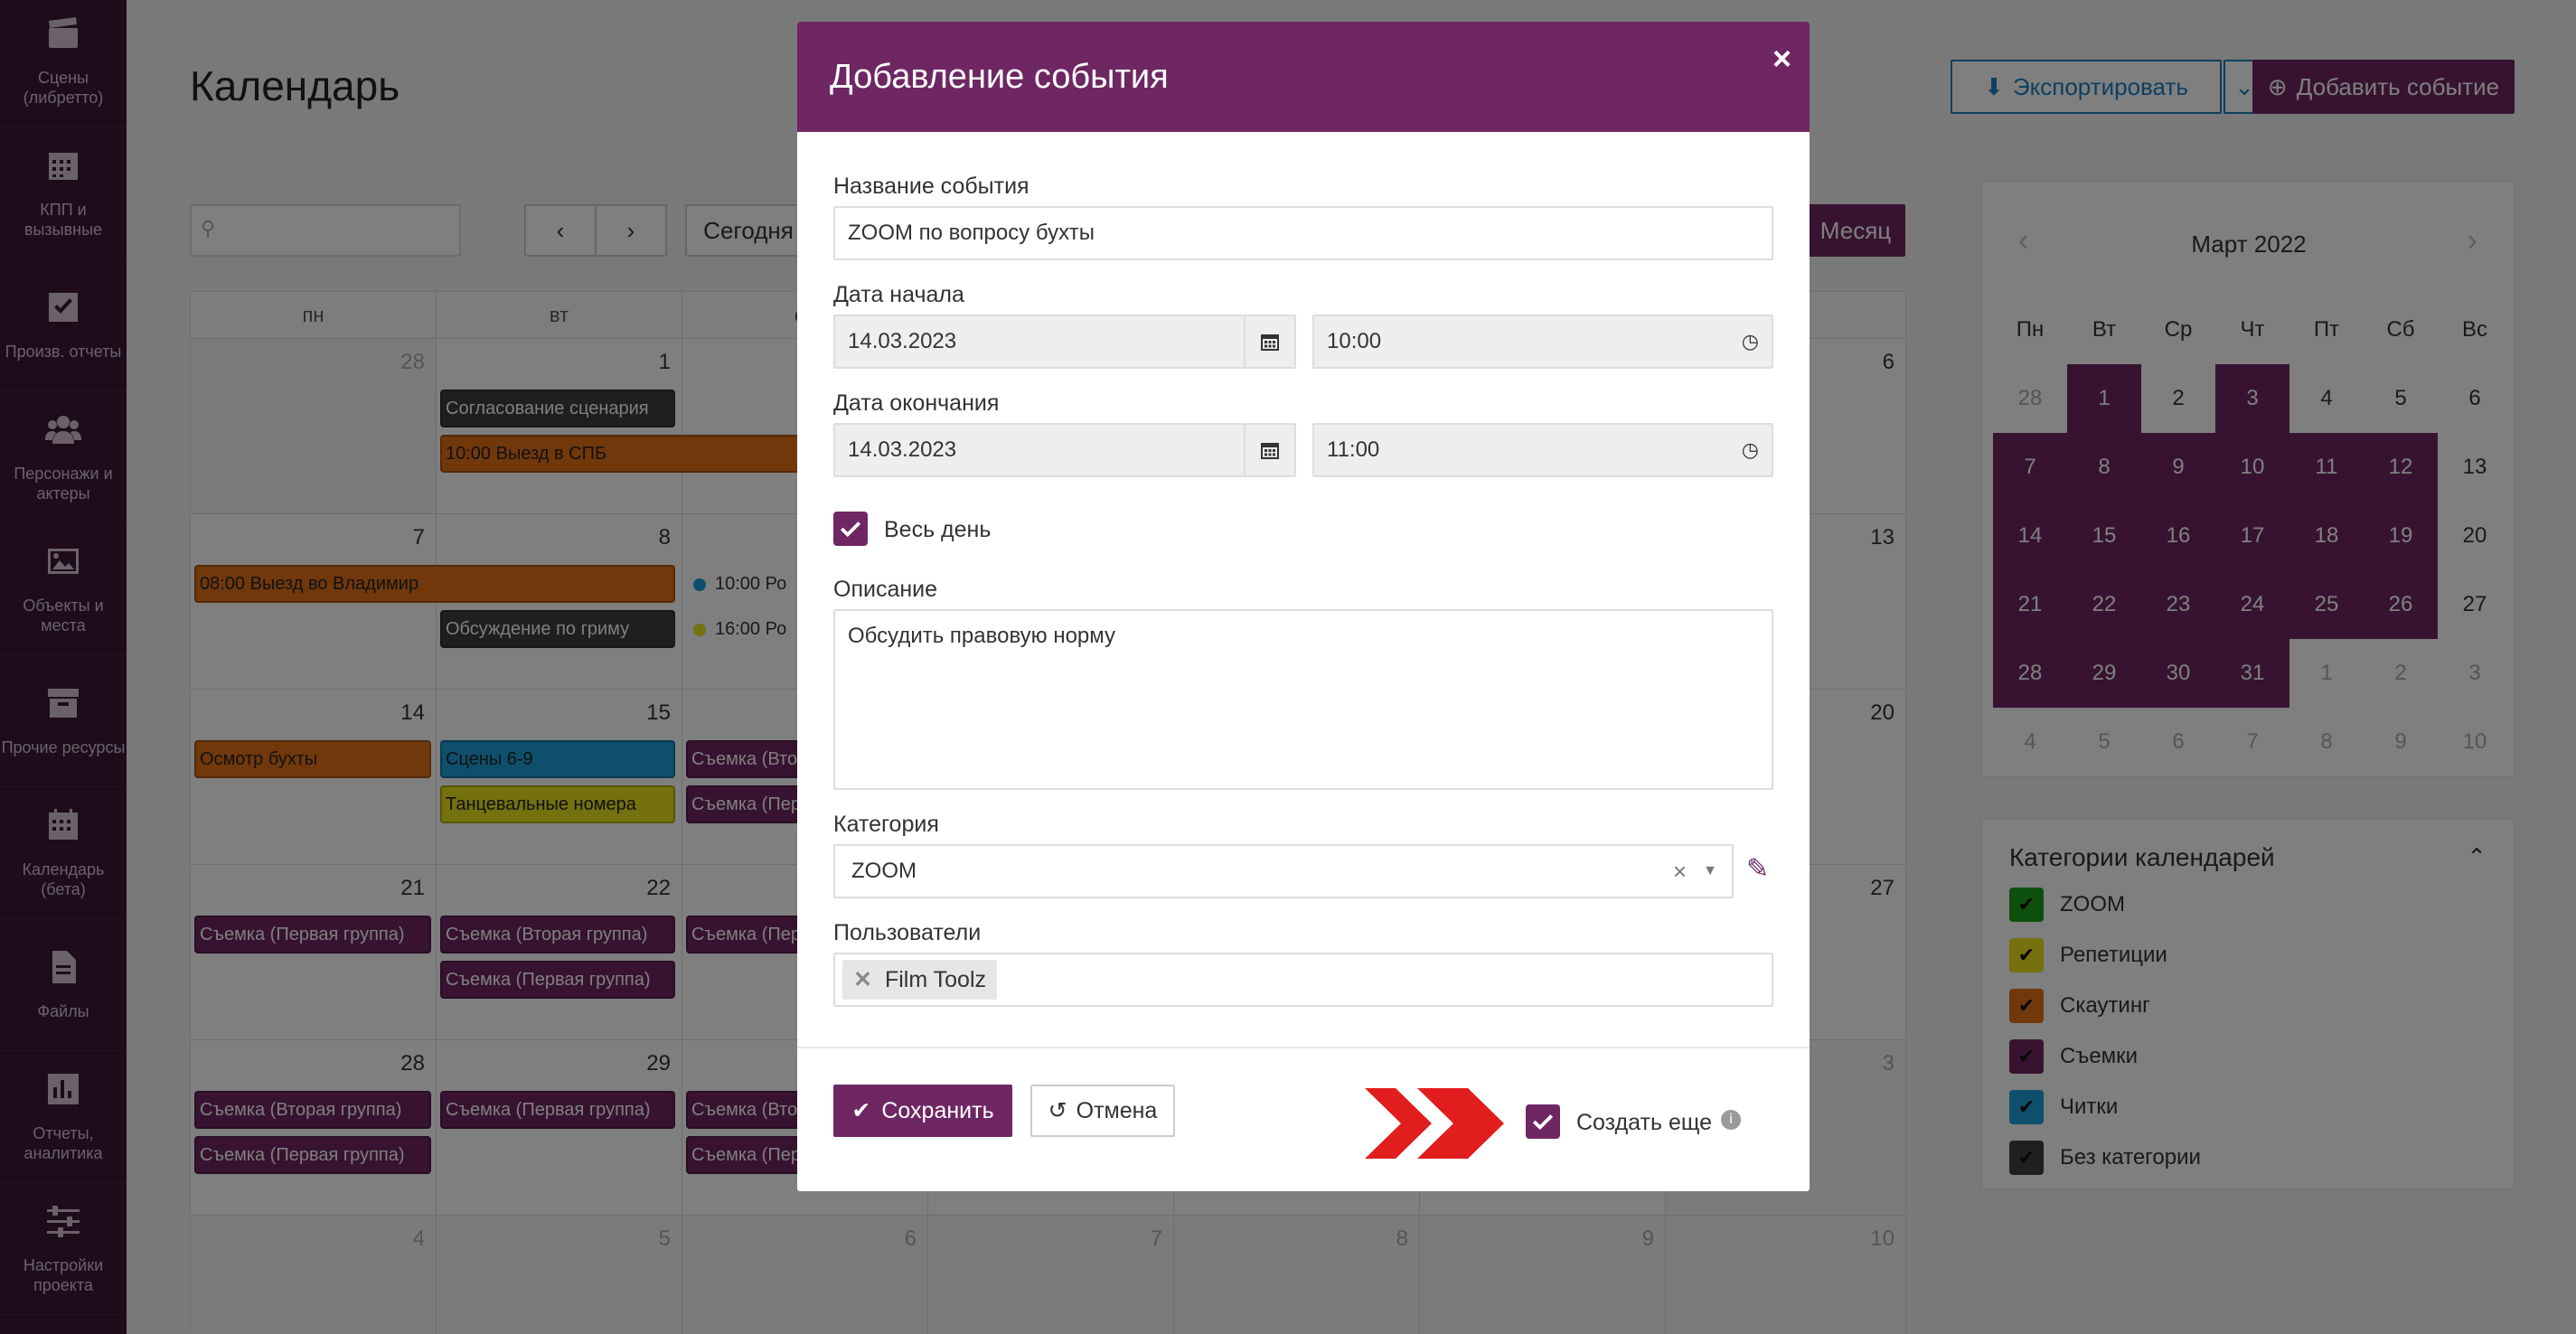 This screenshot has width=2576, height=1334. I want to click on start-time-input: 10:00 ◷, so click(1542, 342).